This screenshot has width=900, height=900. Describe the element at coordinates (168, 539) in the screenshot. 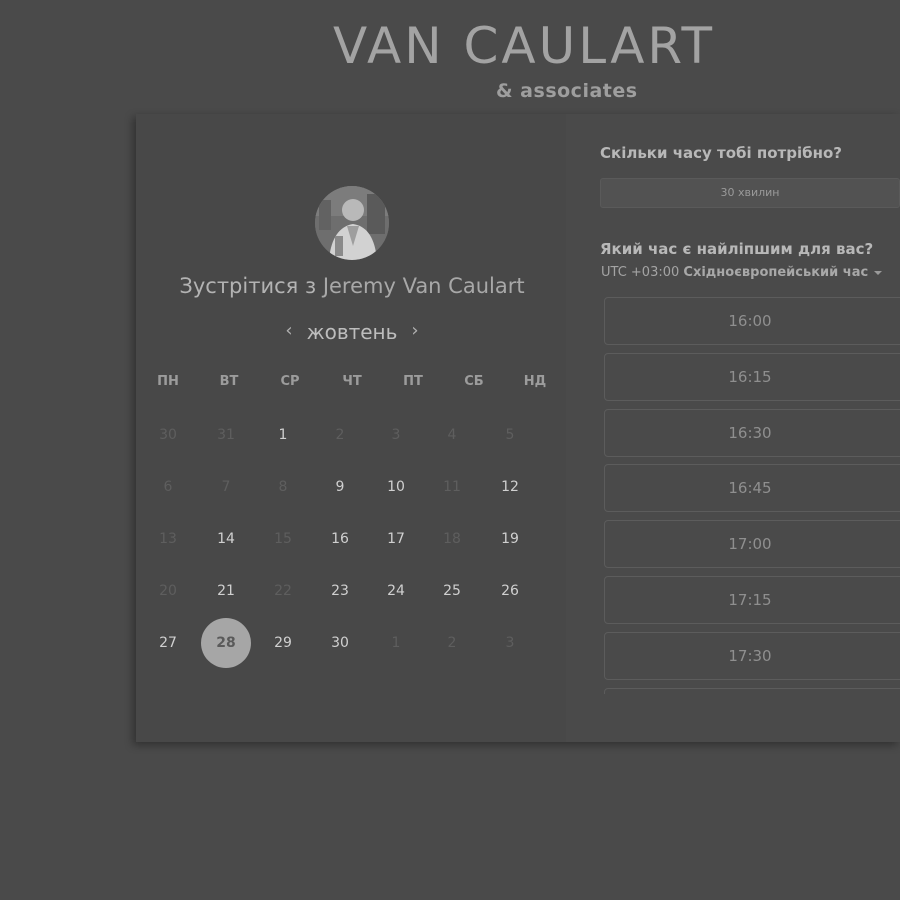

I see `calendar-day: 13` at that location.